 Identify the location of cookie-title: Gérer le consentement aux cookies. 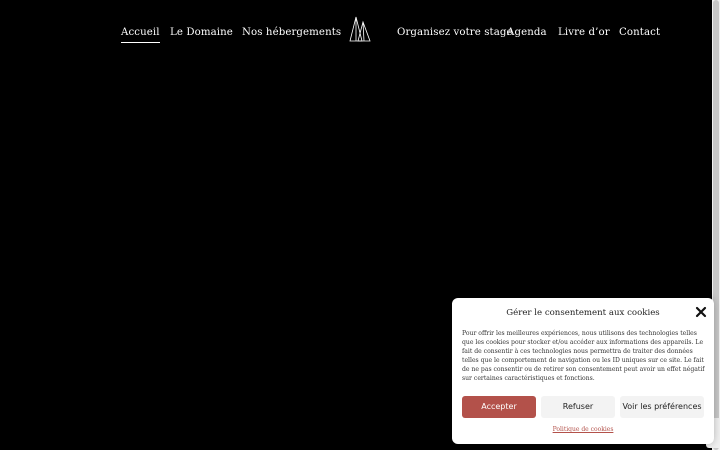
(583, 313).